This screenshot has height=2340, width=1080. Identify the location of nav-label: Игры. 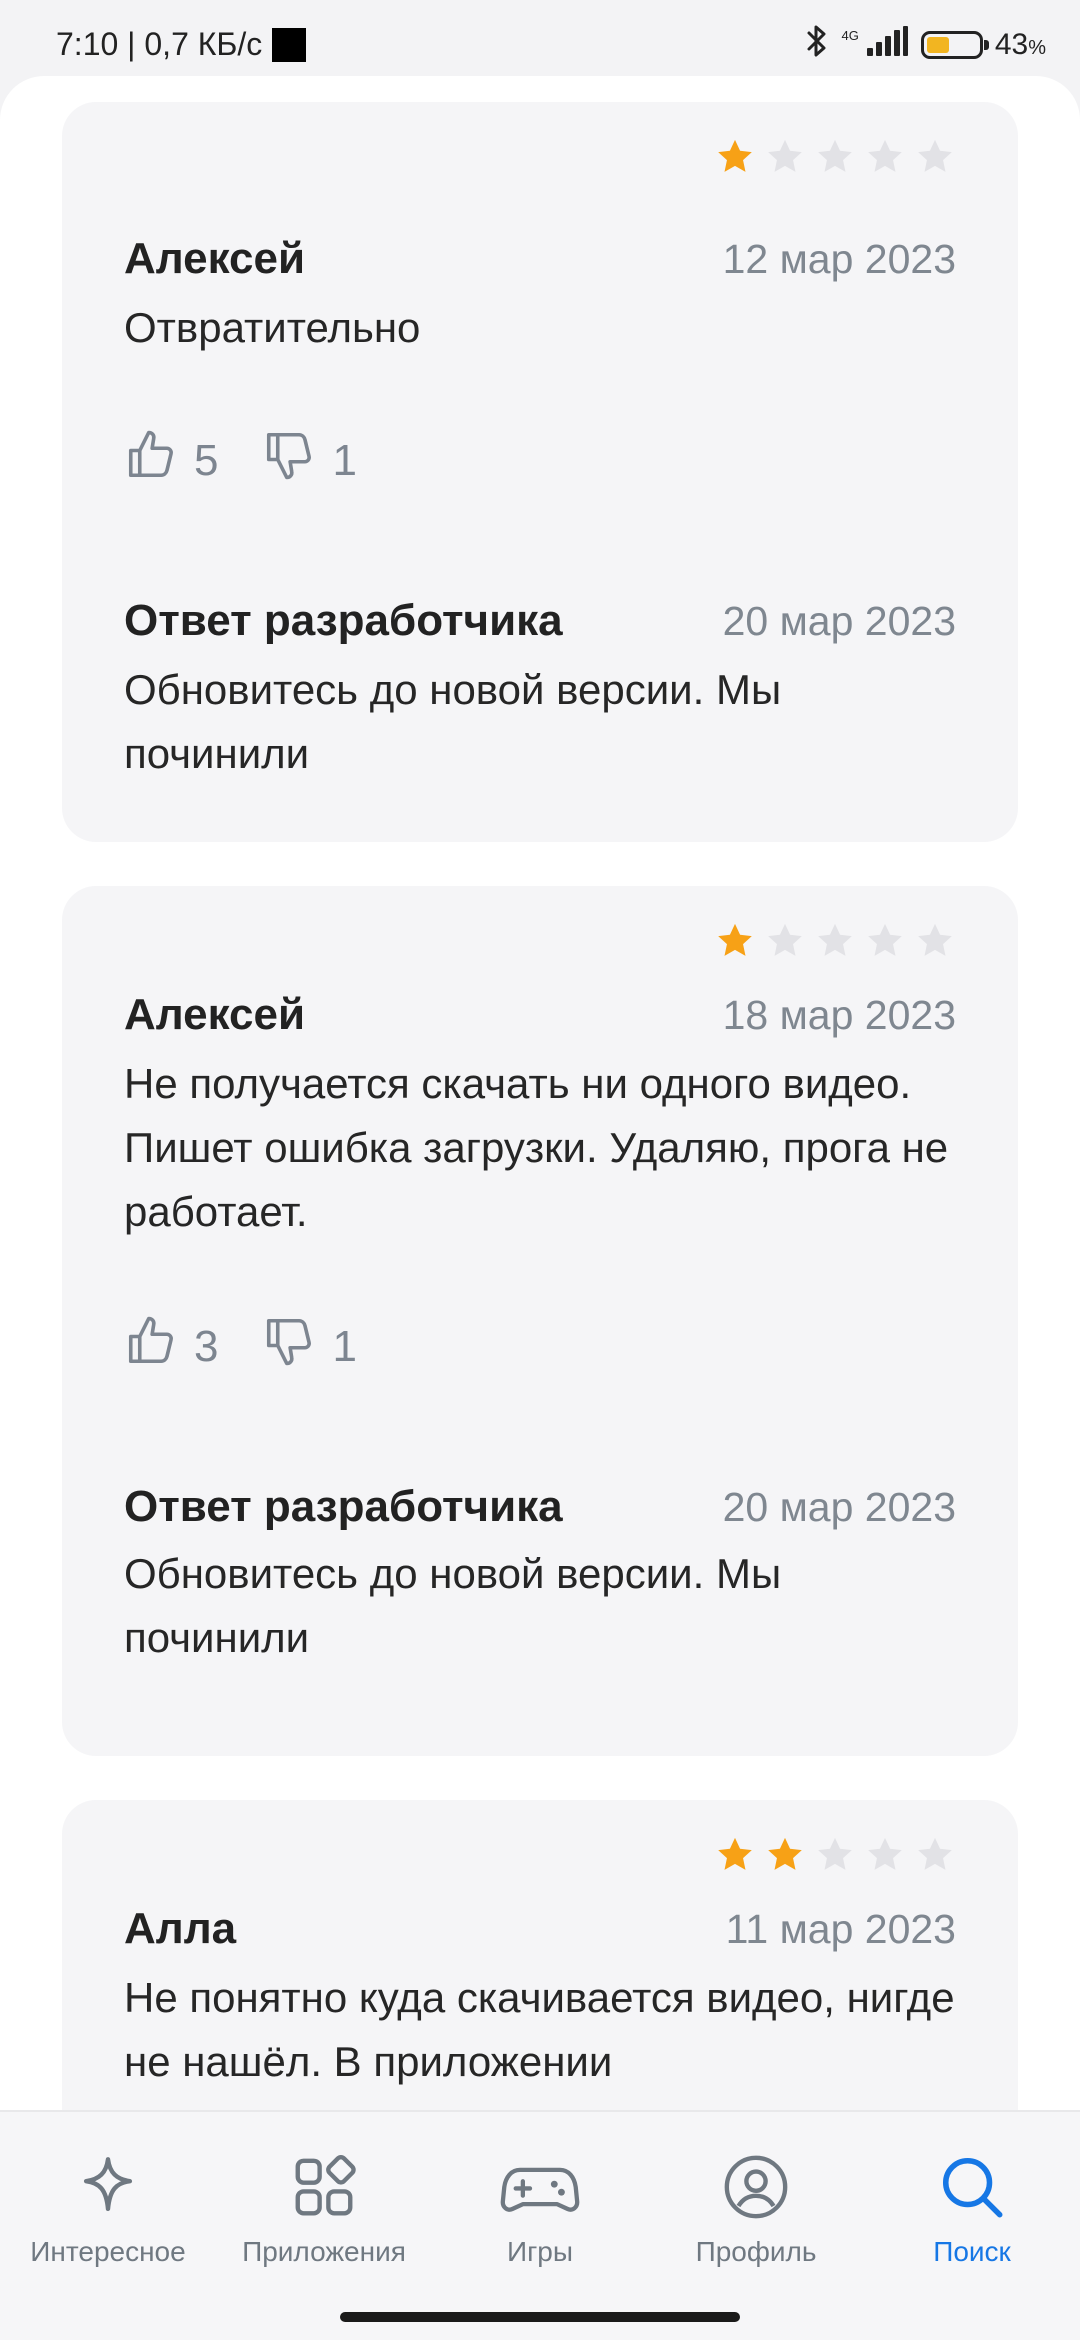
(540, 2251).